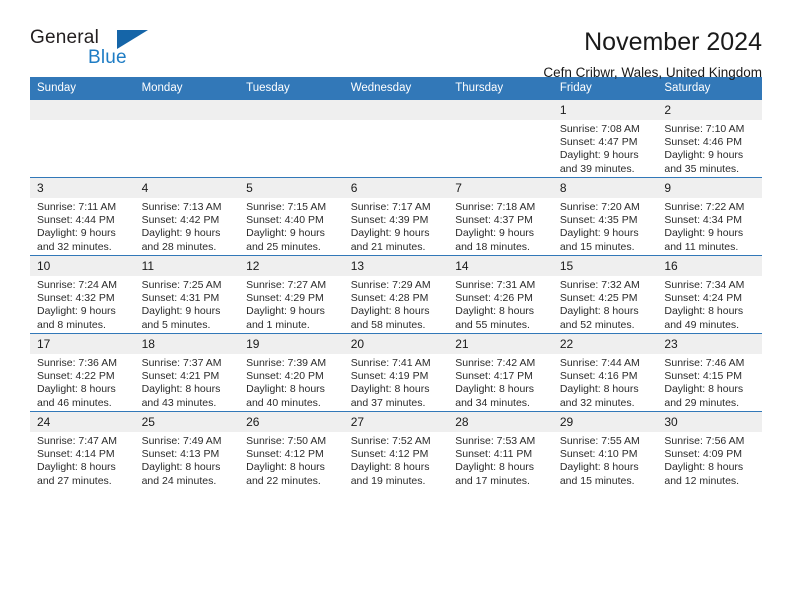 The width and height of the screenshot is (792, 612). Describe the element at coordinates (180, 220) in the screenshot. I see `sunset-text: Sunset: 4:42 PM` at that location.